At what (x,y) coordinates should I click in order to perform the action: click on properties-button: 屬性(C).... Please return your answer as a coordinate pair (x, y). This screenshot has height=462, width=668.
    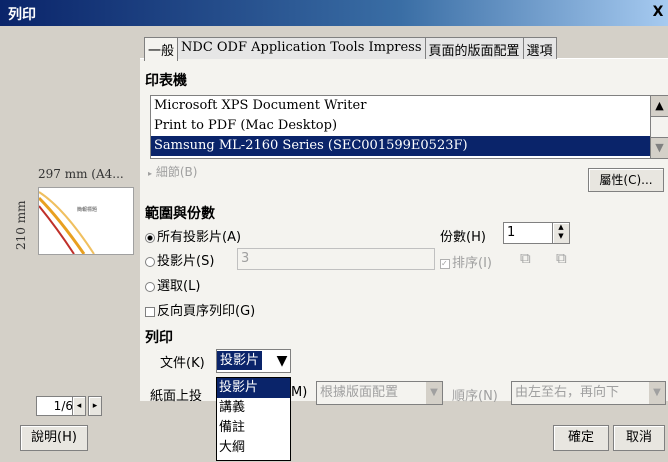
    Looking at the image, I should click on (626, 180).